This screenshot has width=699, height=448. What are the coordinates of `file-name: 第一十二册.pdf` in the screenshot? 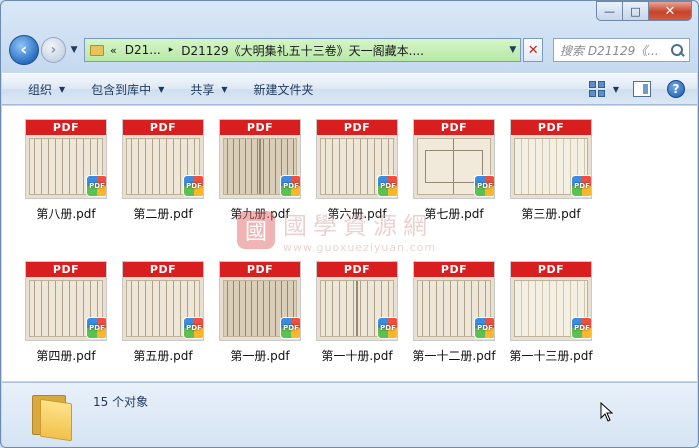 It's located at (454, 356).